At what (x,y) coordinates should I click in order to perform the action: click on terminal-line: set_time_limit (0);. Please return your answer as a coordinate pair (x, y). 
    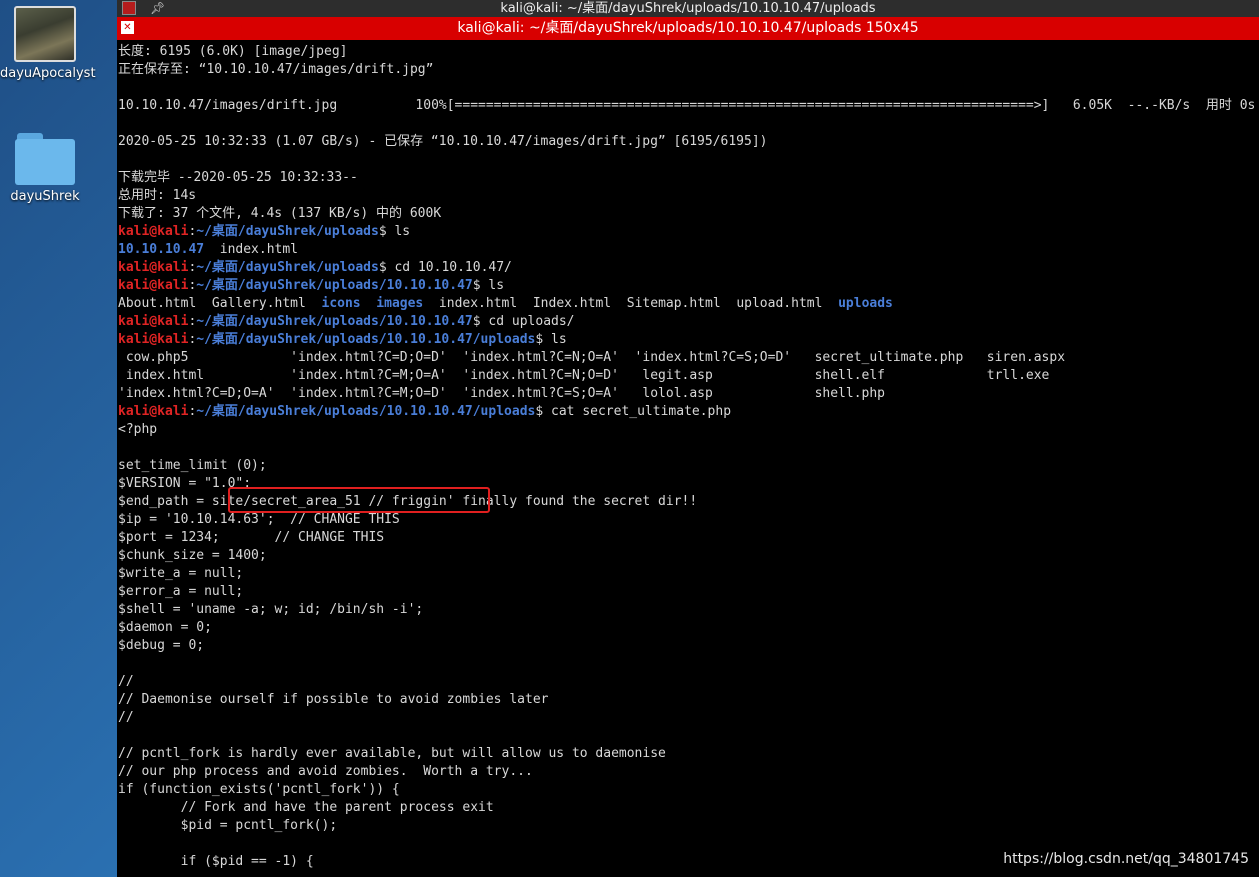
    Looking at the image, I should click on (688, 466).